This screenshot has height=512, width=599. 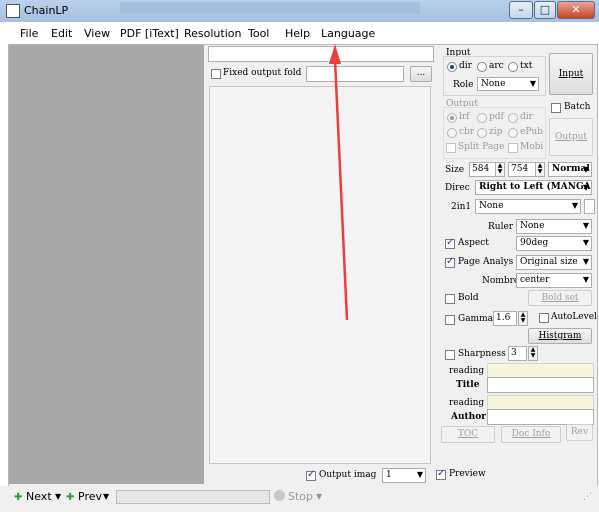 I want to click on radio-epub-label: ePub, so click(x=531, y=132).